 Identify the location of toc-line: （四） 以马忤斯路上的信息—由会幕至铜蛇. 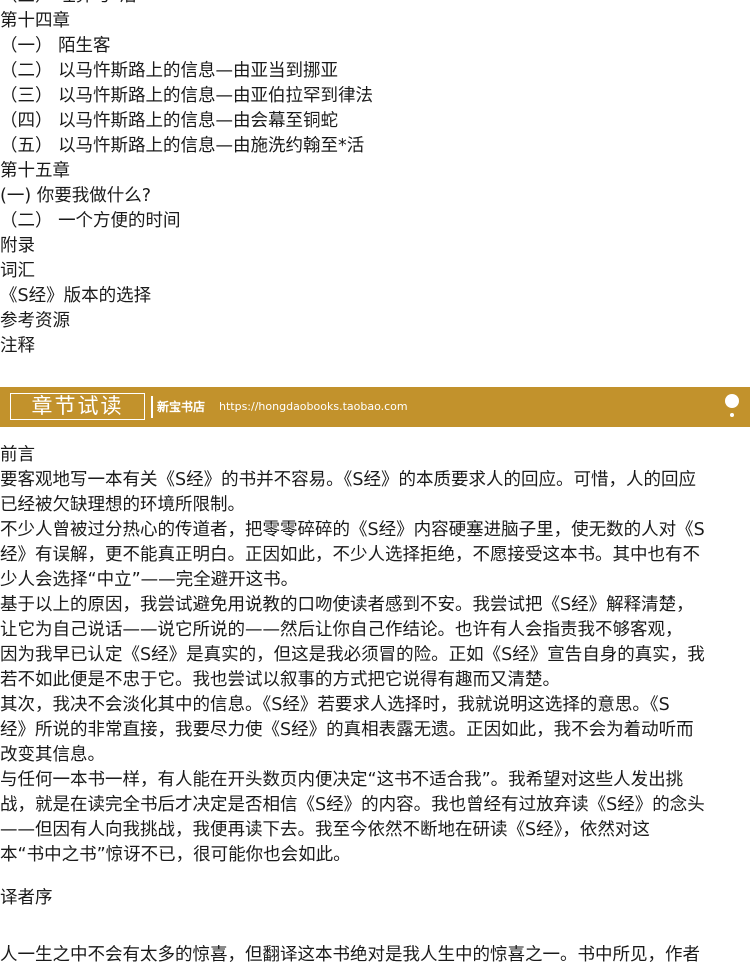
(169, 121).